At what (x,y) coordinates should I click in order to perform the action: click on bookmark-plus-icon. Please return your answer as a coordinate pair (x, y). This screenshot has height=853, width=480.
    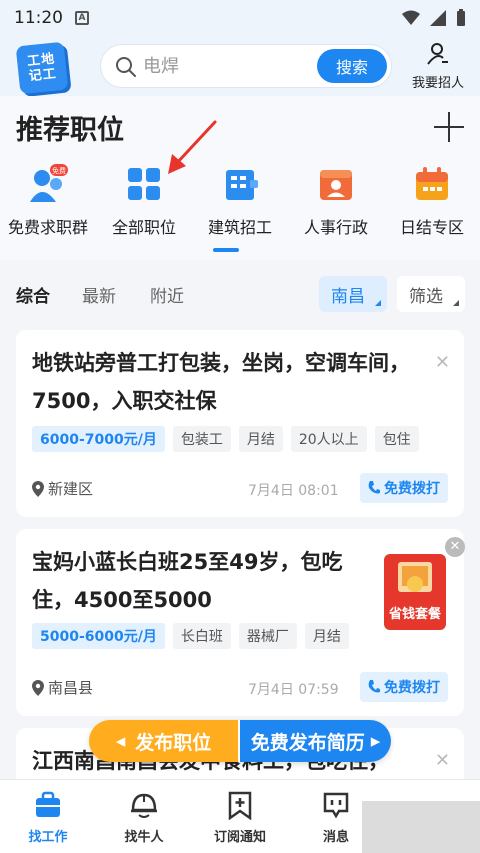
    Looking at the image, I should click on (240, 805).